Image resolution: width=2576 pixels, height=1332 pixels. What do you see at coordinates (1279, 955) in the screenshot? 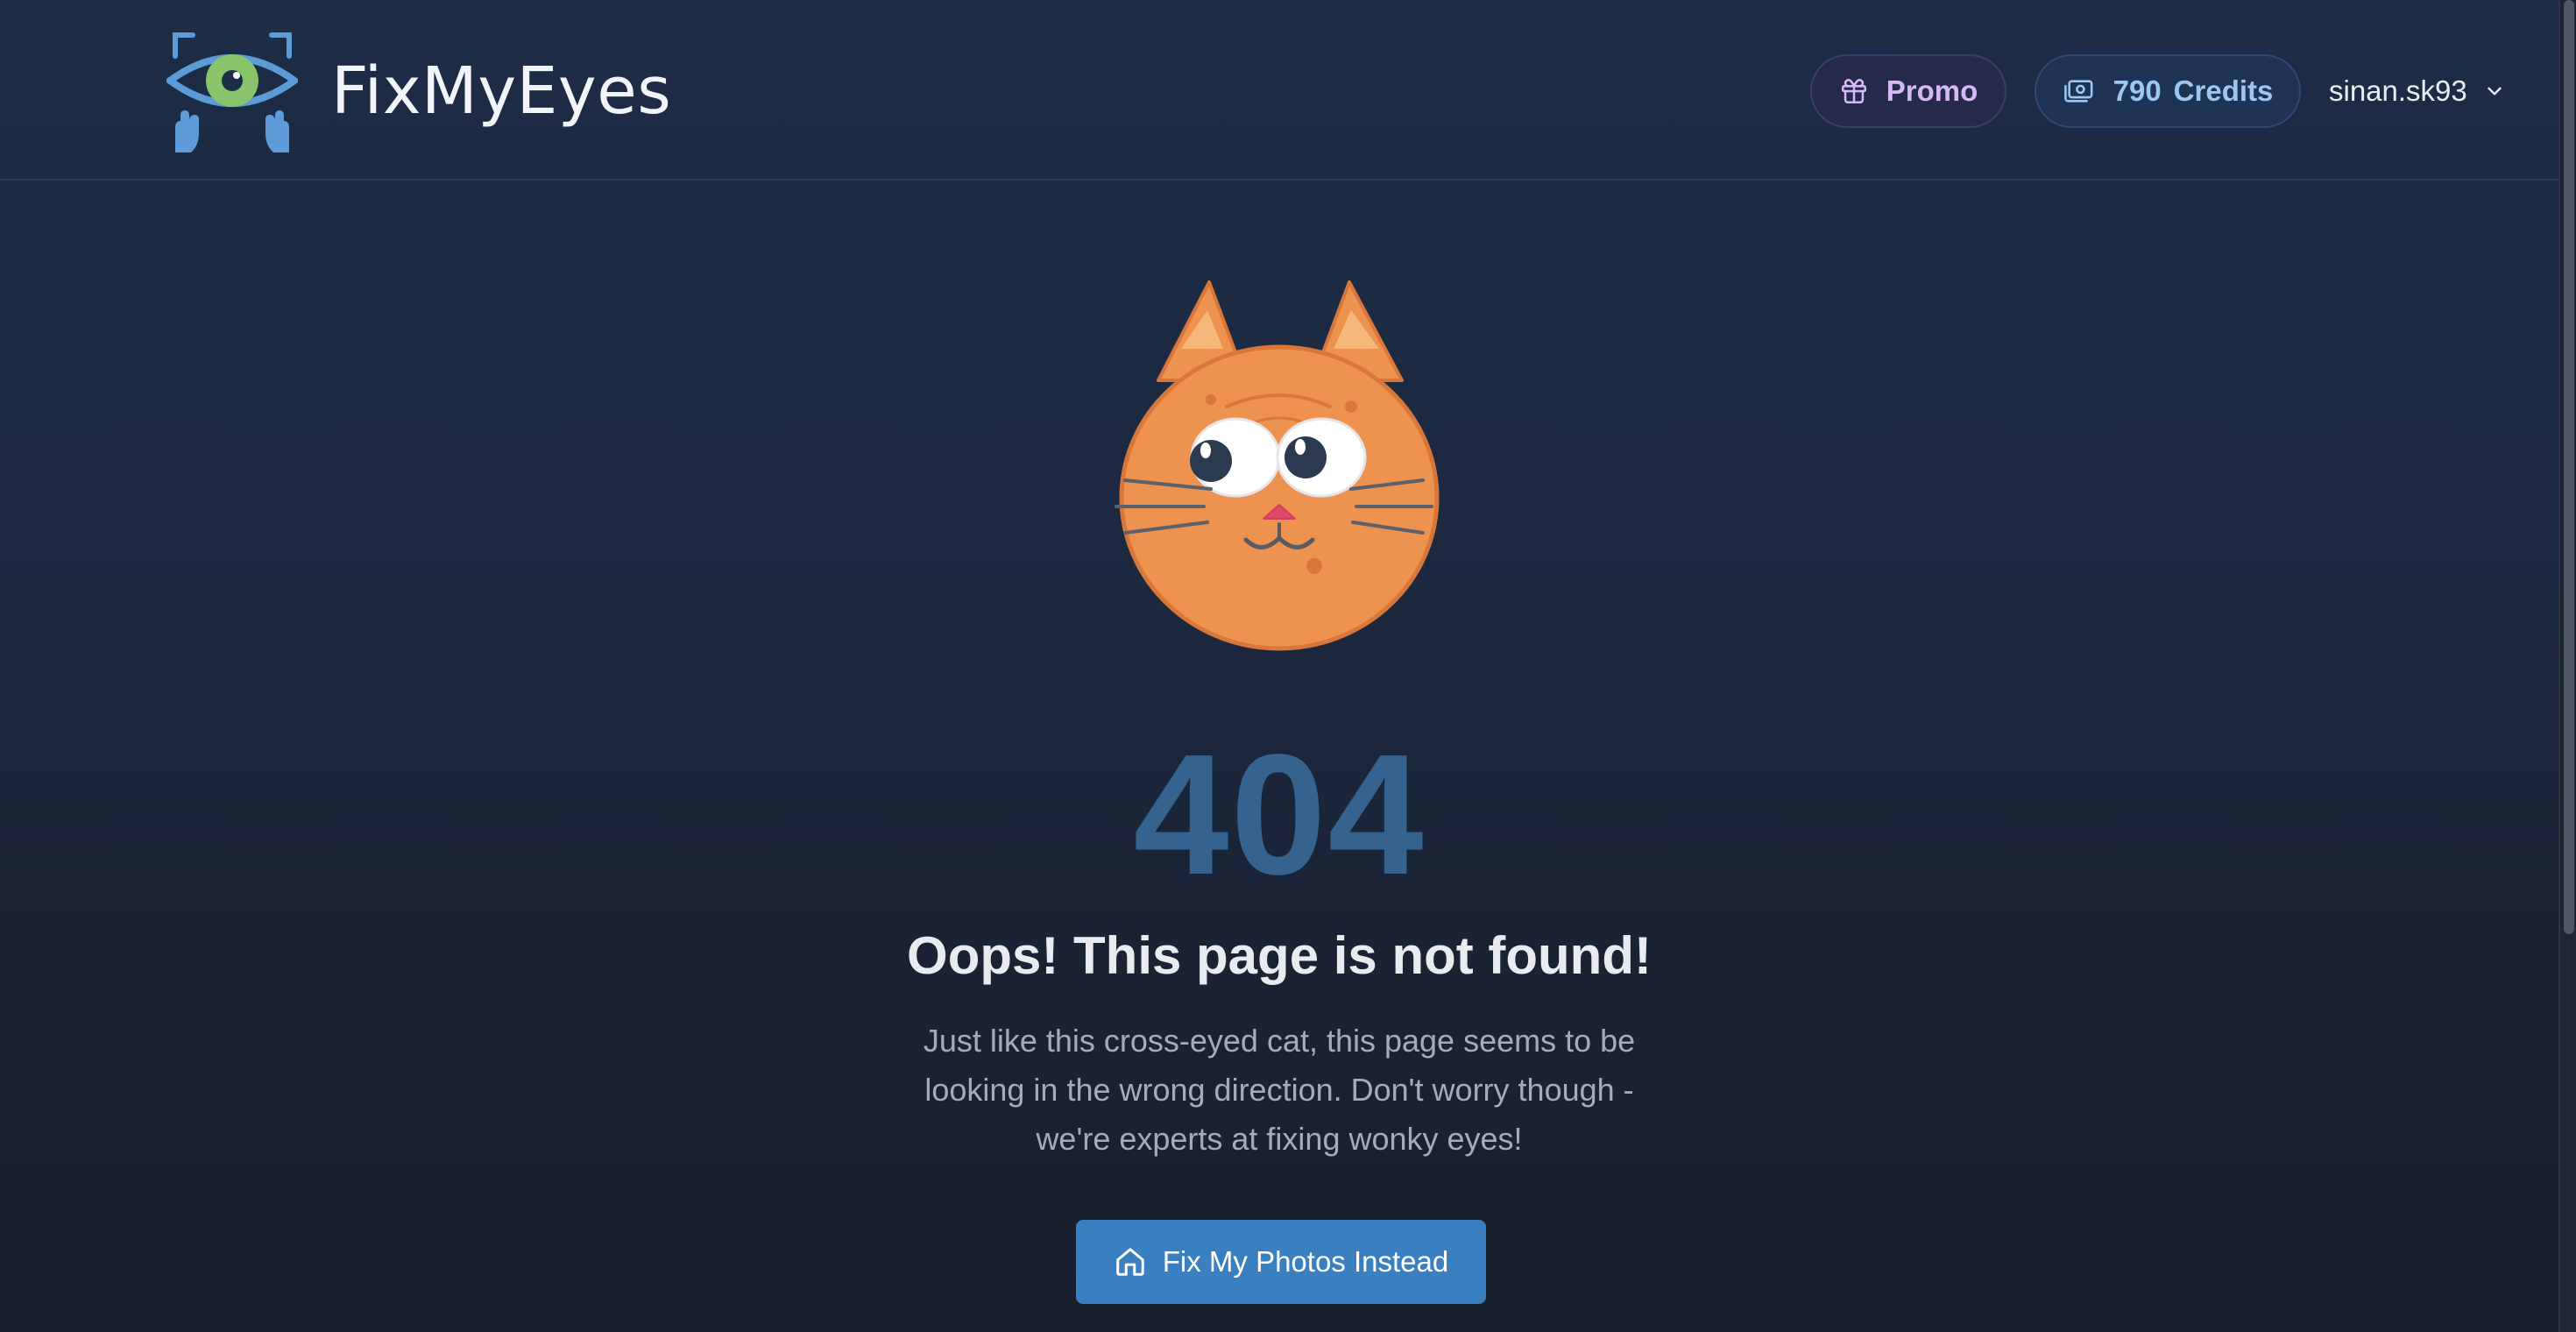
I see `page-title: Oops! This page is not found!` at bounding box center [1279, 955].